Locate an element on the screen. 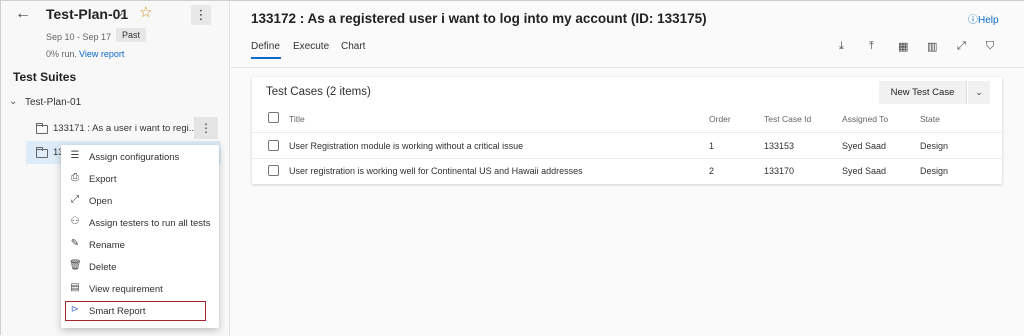  assign-testers-icon: ⚇ is located at coordinates (75, 221).